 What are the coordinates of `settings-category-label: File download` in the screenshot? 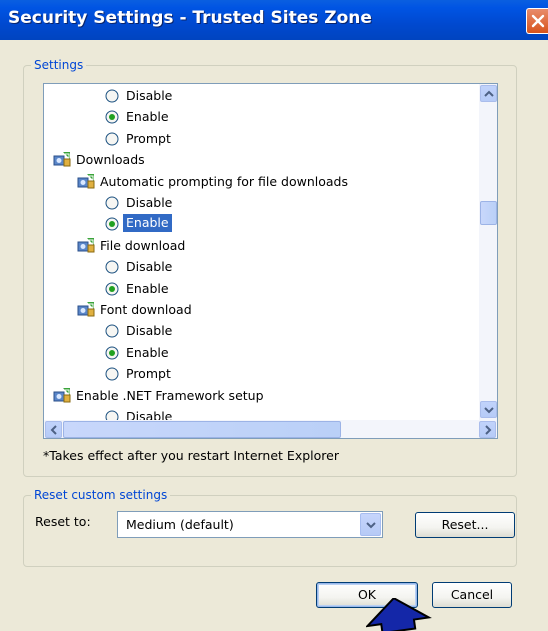 It's located at (143, 245).